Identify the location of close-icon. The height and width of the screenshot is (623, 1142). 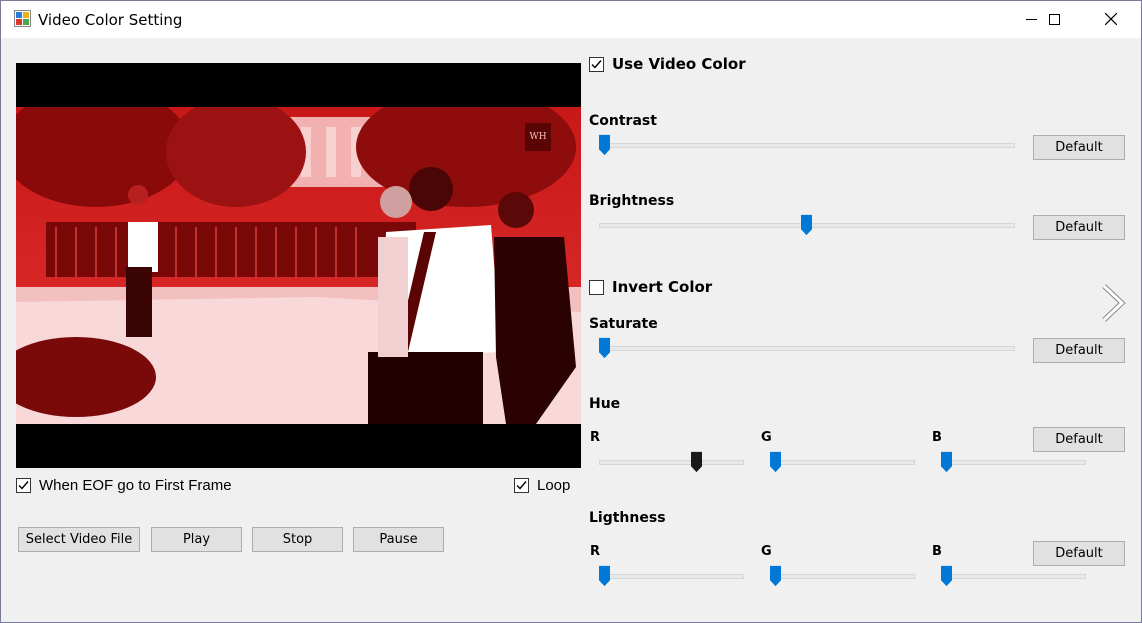
(1111, 19).